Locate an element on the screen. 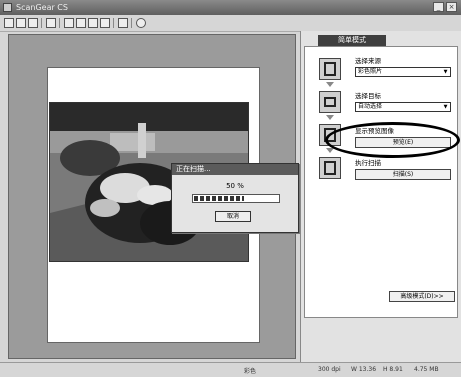 The image size is (461, 377). select-source-label: 选择来源 is located at coordinates (368, 61).